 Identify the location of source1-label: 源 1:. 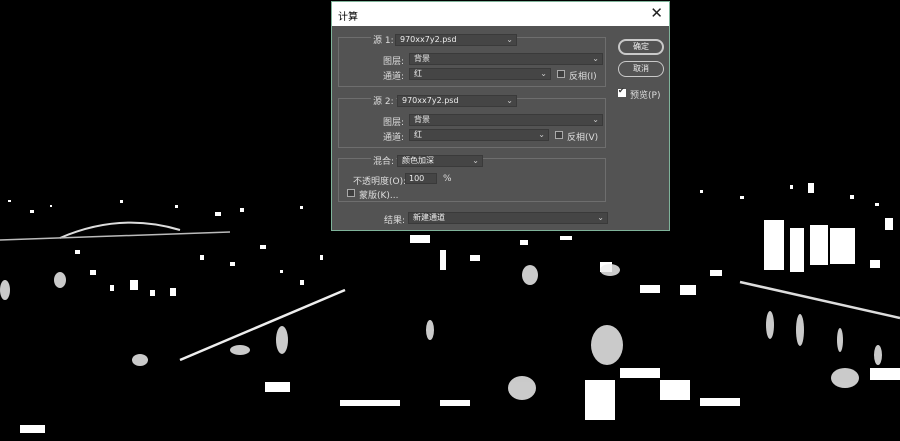
(383, 39).